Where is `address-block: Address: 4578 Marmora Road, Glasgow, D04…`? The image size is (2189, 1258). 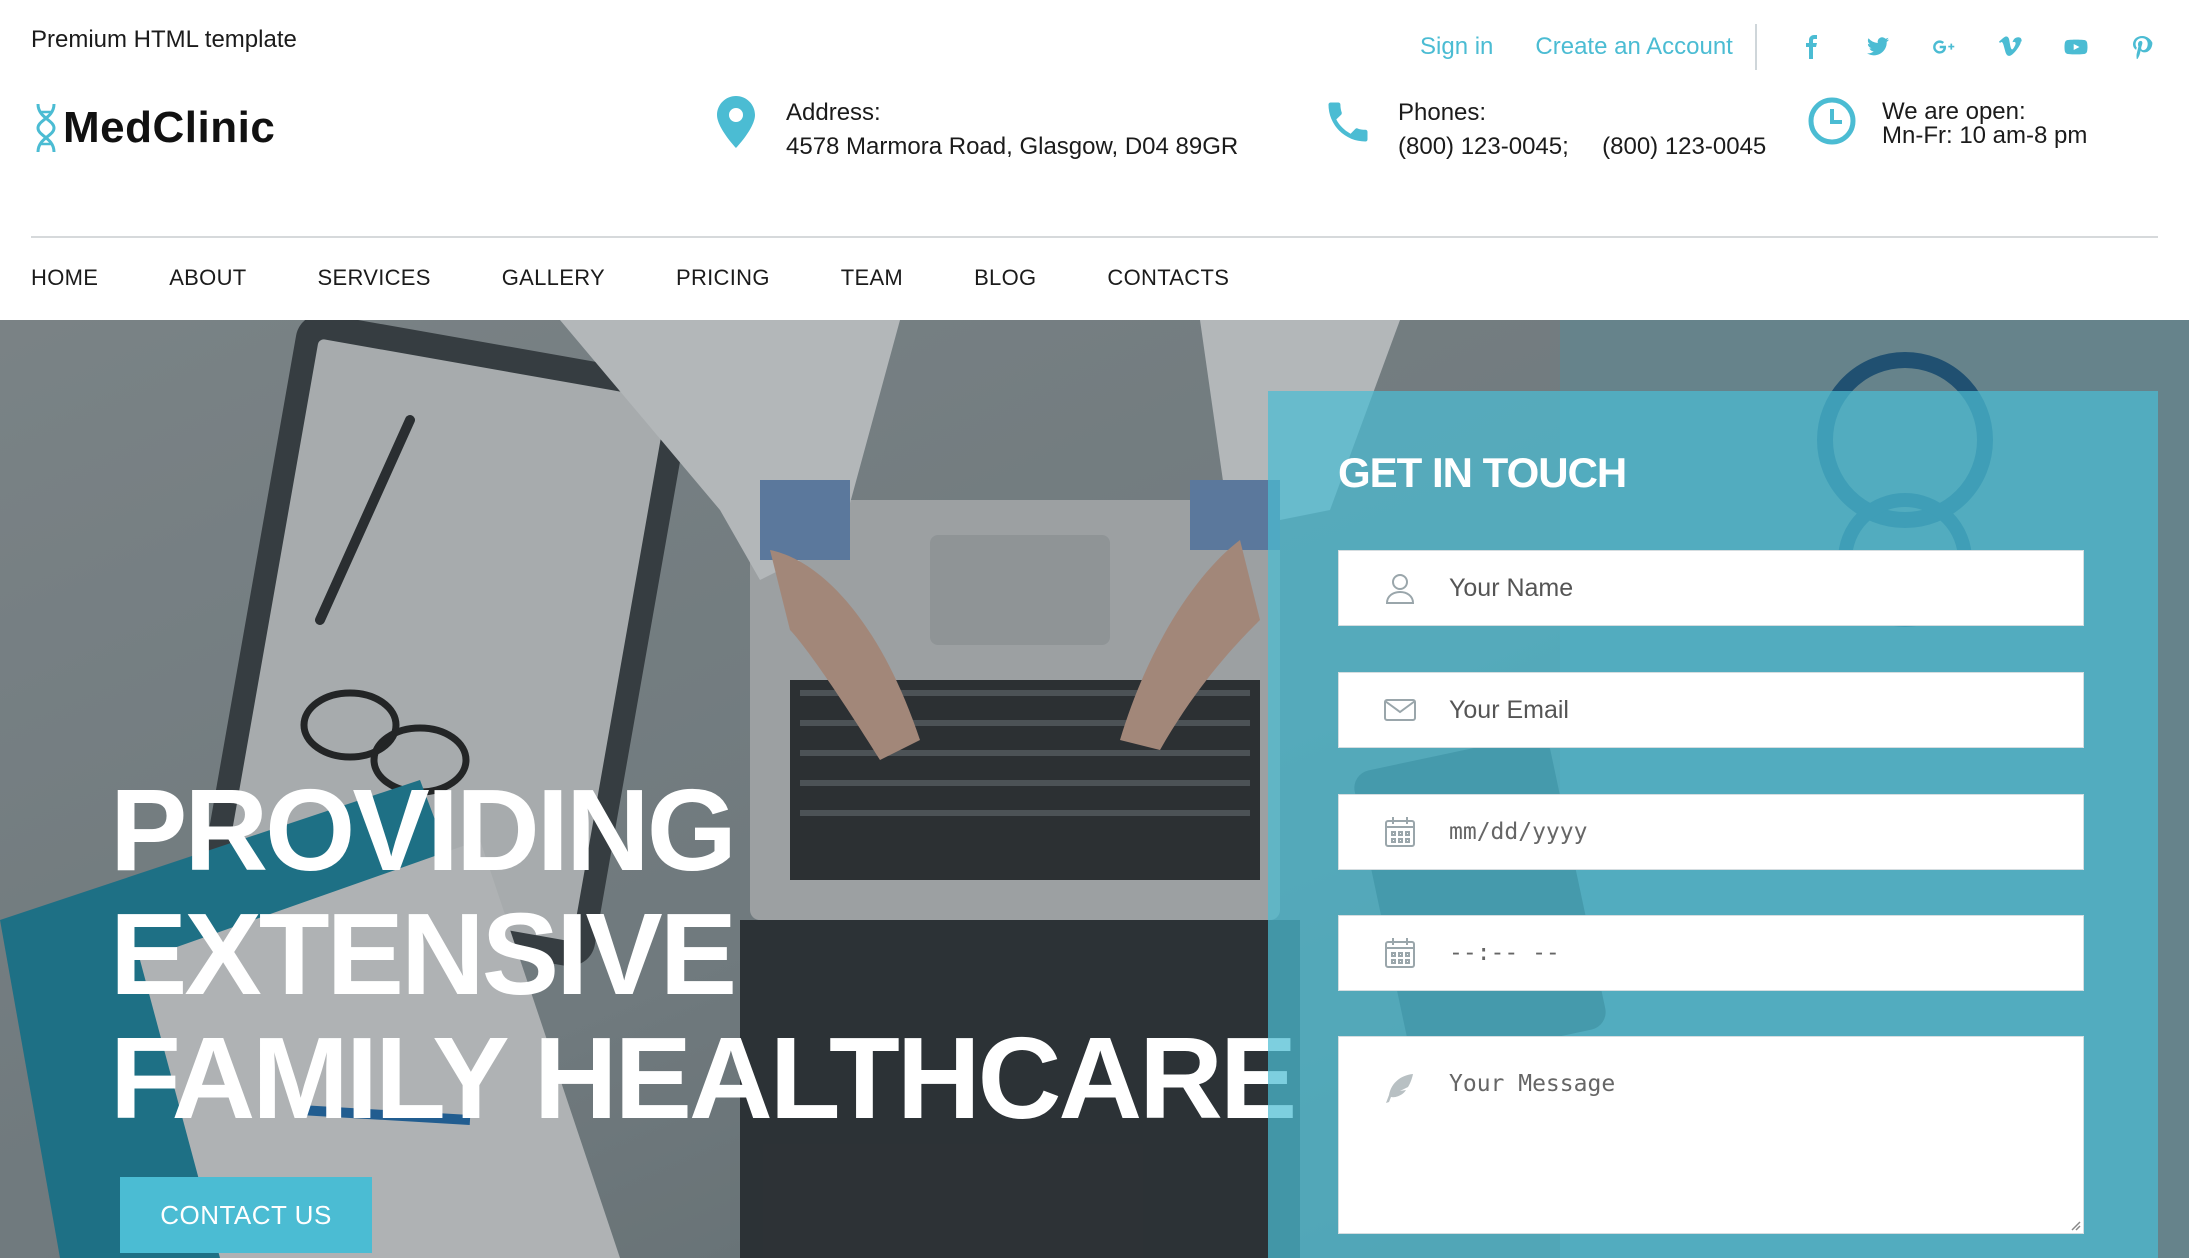
address-block: Address: 4578 Marmora Road, Glasgow, D04… is located at coordinates (974, 130).